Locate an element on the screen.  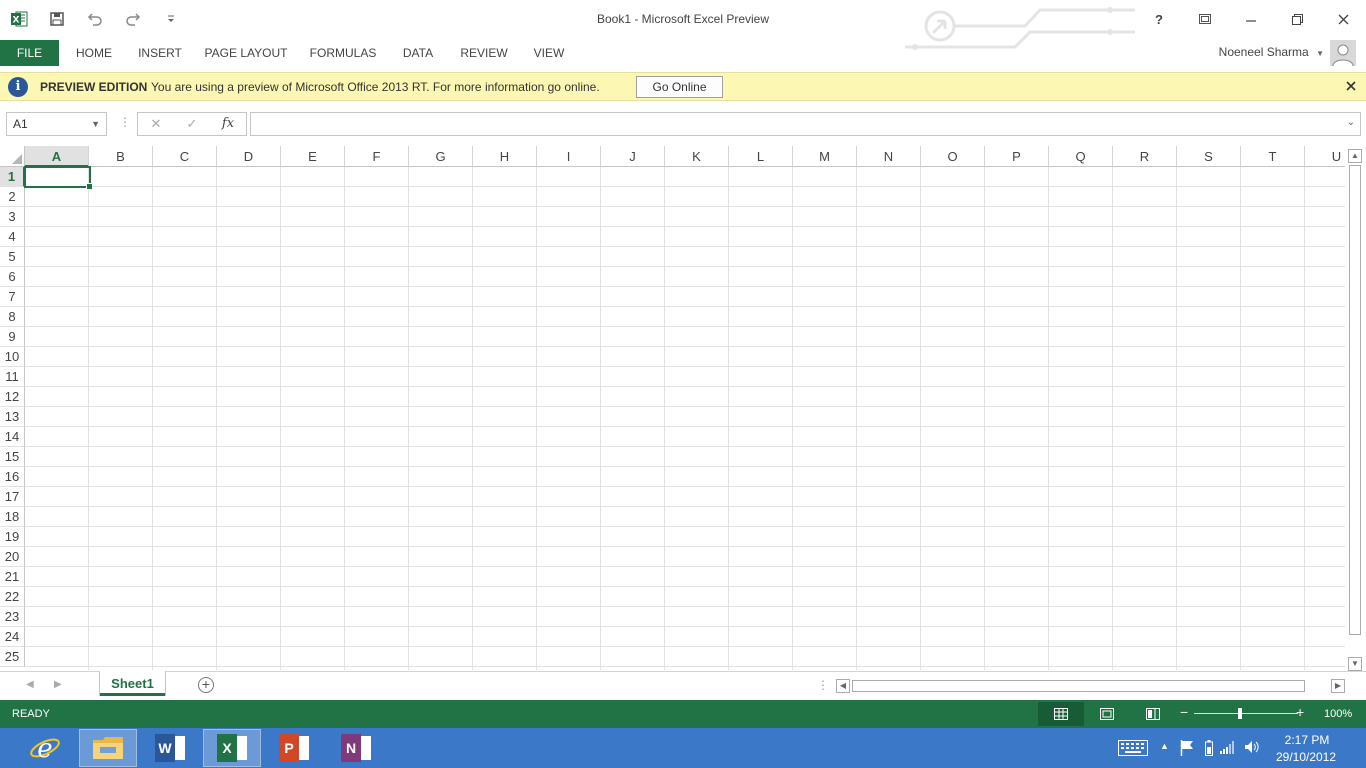
cancel-icon: ✕ is located at coordinates (156, 124).